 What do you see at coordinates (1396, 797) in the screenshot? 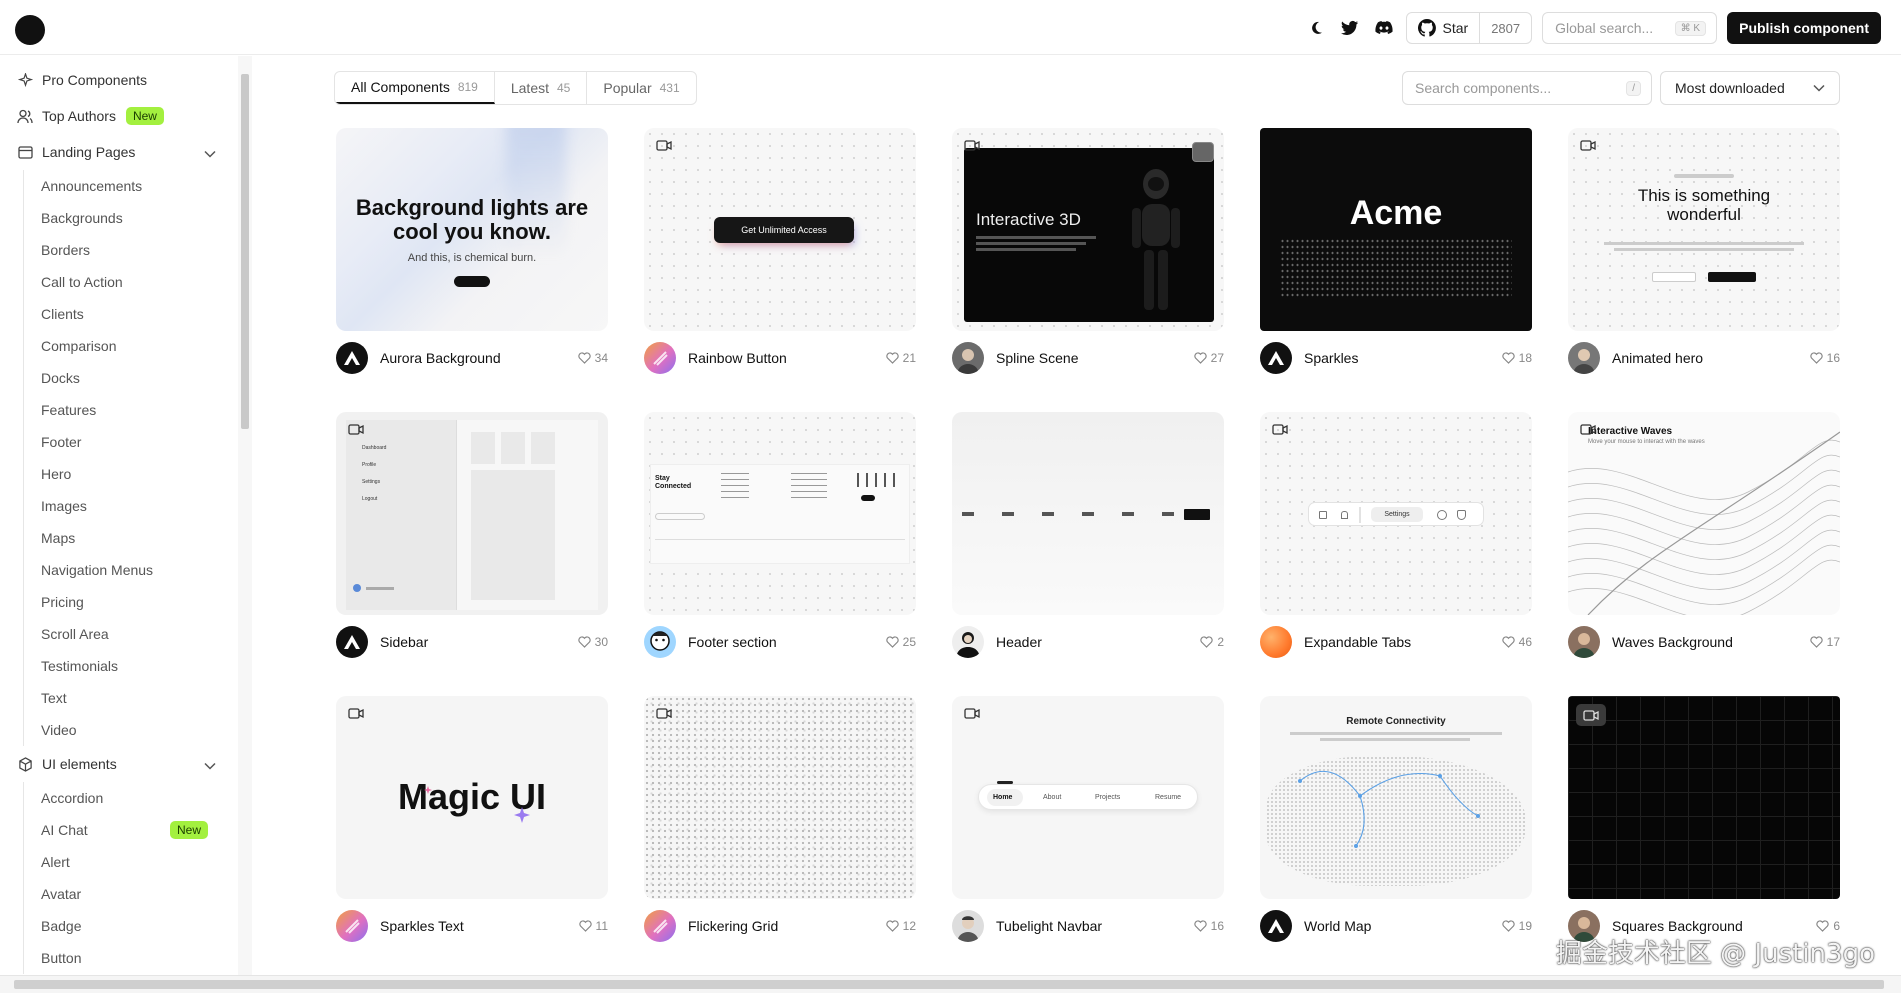
I see `card-preview: Remote Connectivity` at bounding box center [1396, 797].